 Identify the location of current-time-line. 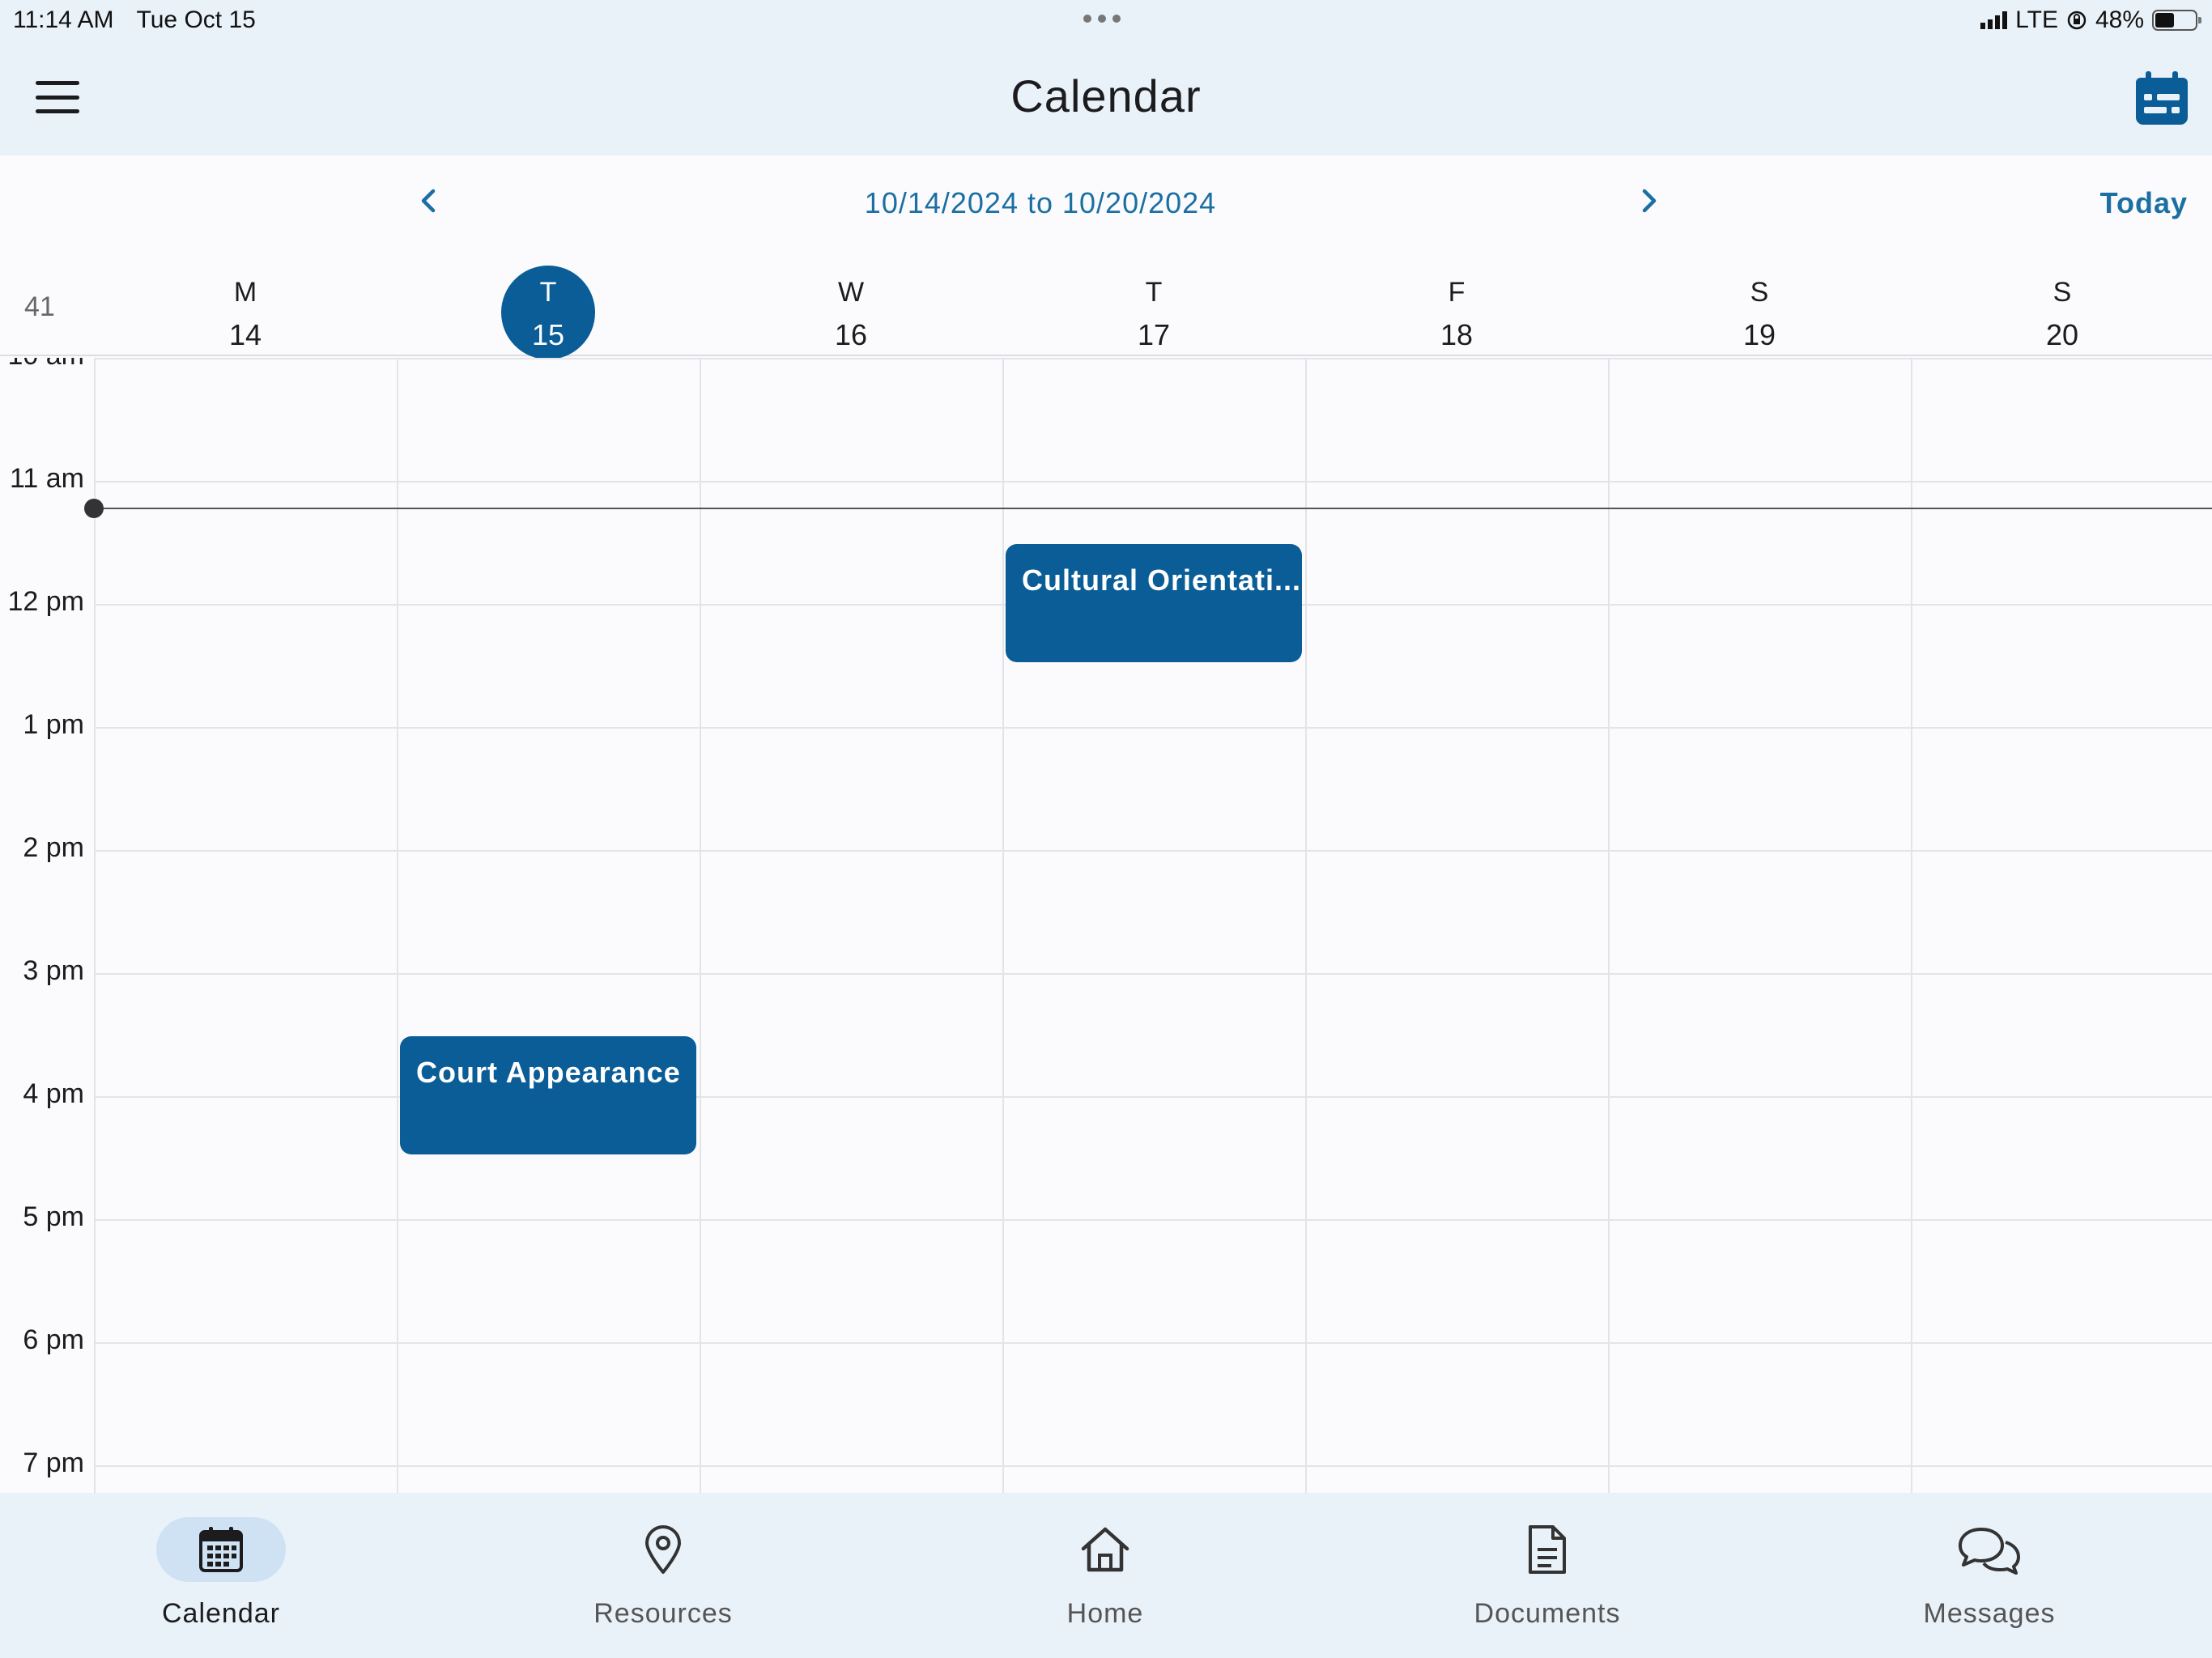
(1153, 508).